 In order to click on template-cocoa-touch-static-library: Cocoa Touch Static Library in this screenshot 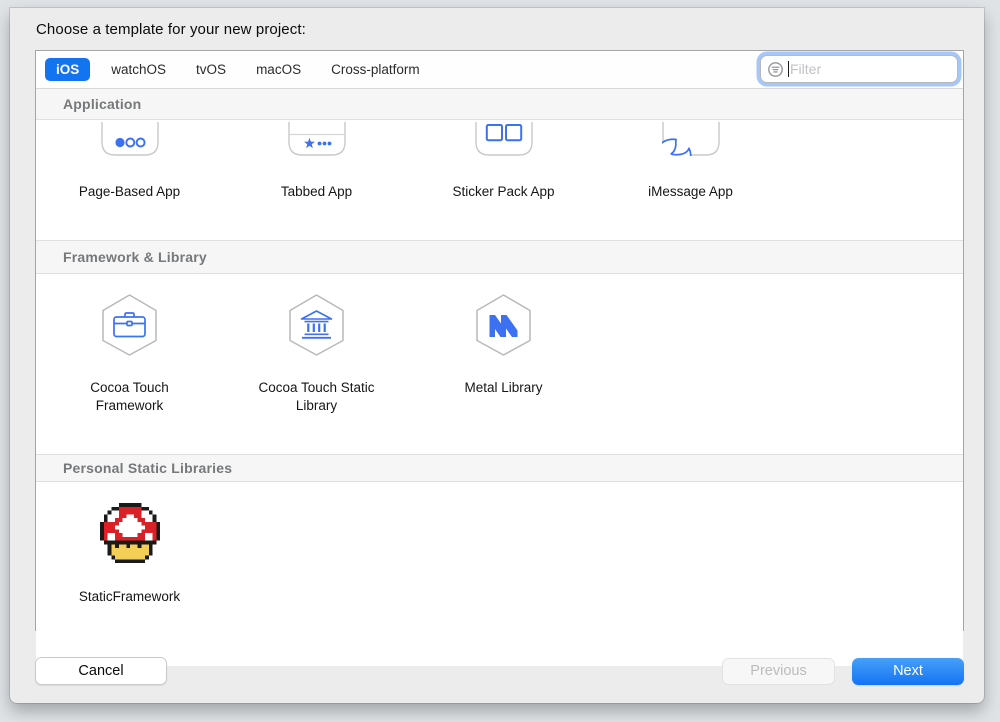, I will do `click(316, 374)`.